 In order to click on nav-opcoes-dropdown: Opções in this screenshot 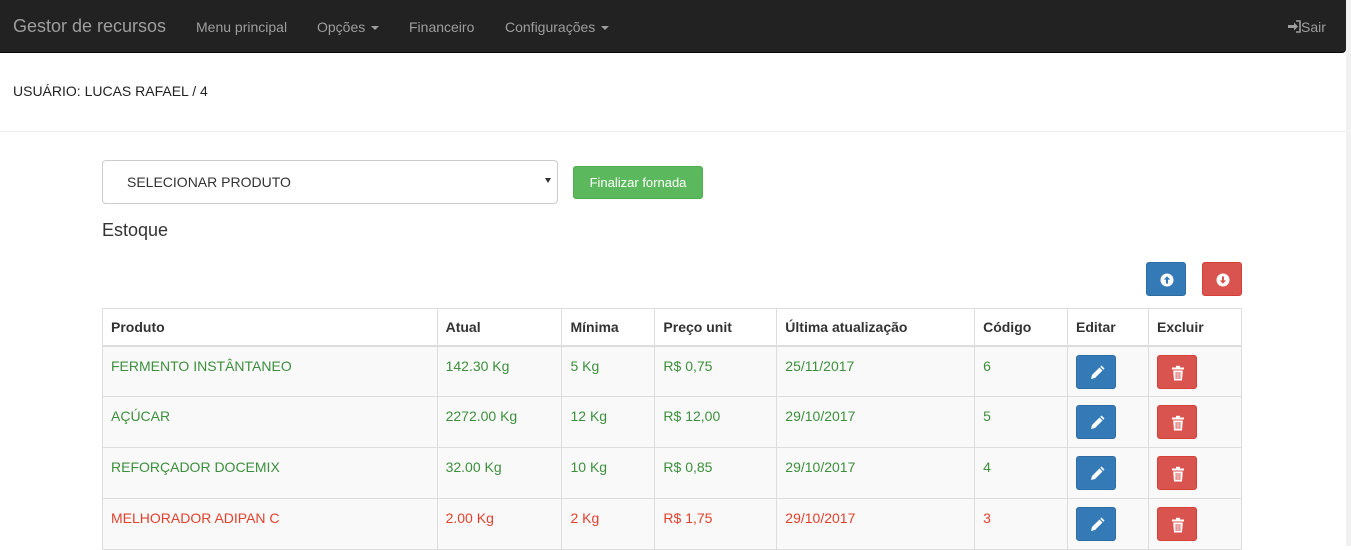, I will do `click(348, 26)`.